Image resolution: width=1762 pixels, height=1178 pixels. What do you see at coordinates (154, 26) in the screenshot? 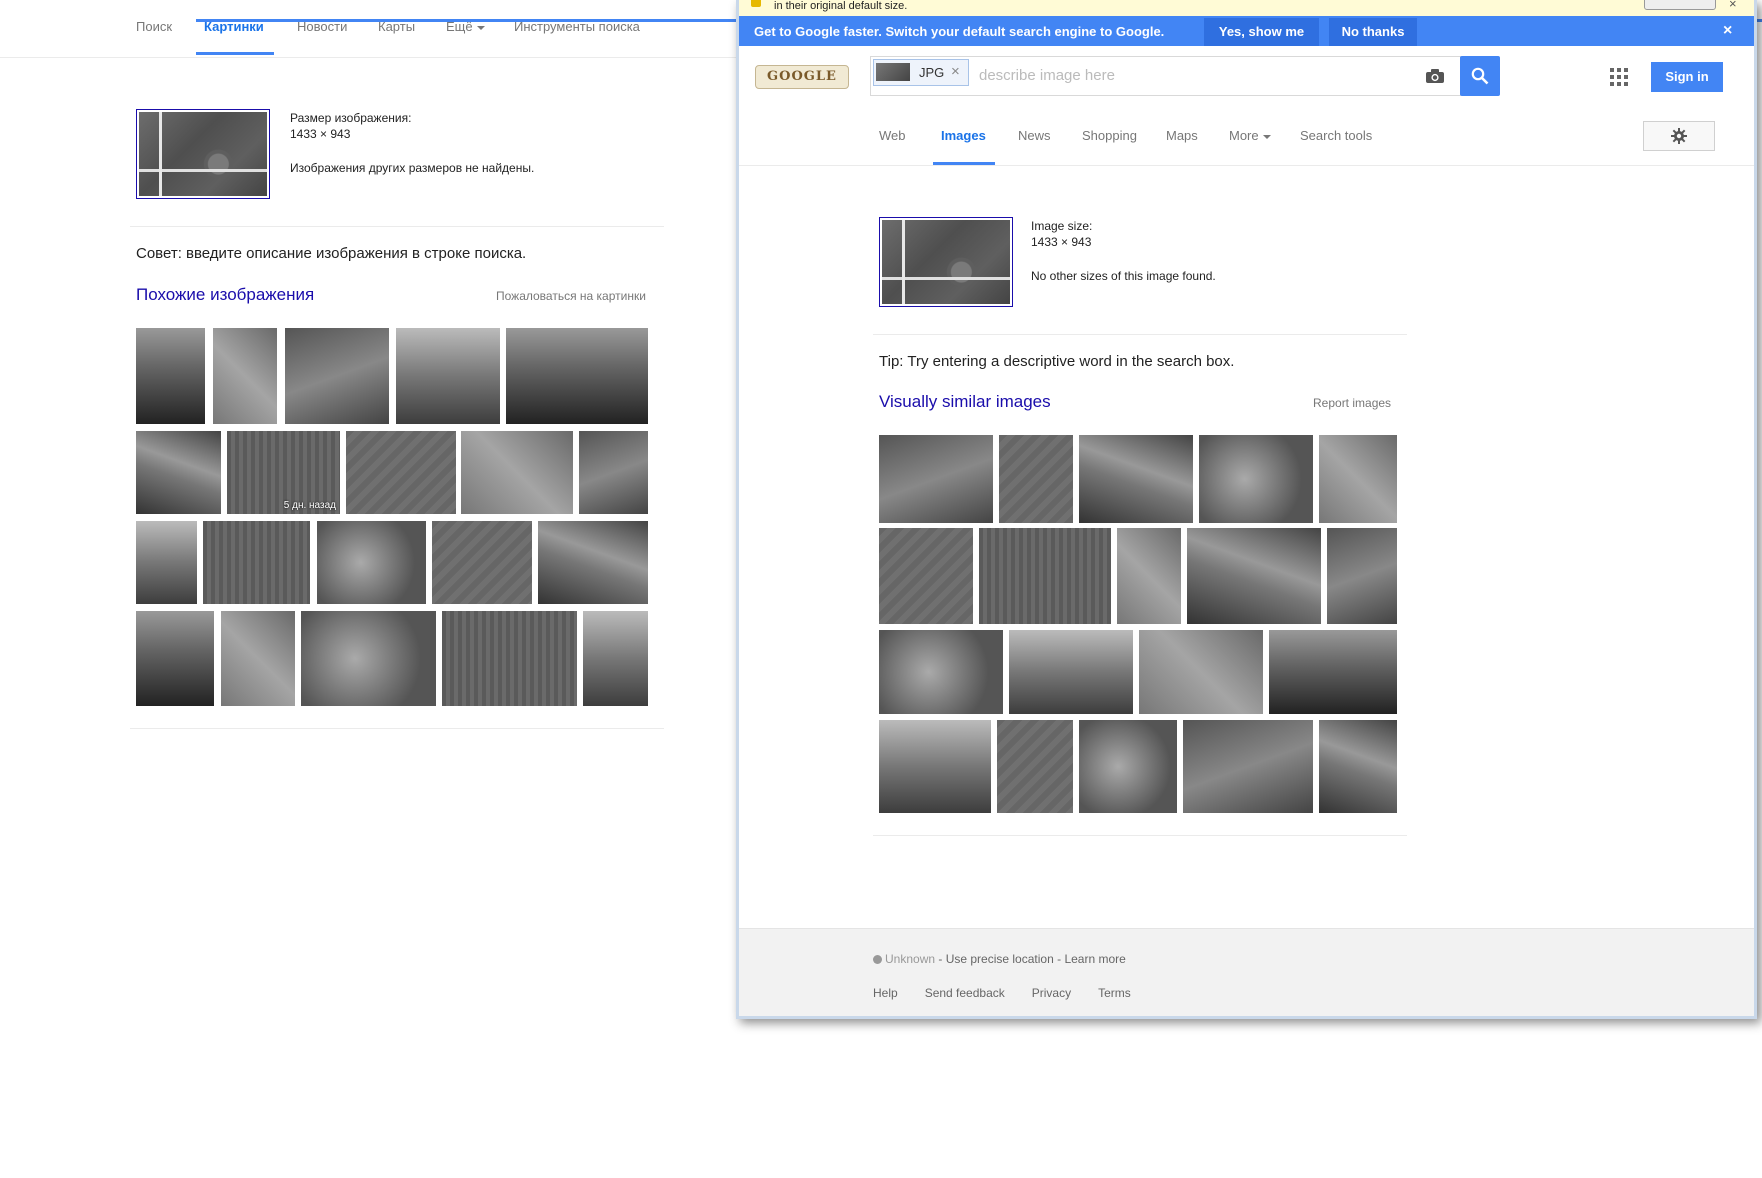
I see `tab-search: Поиск` at bounding box center [154, 26].